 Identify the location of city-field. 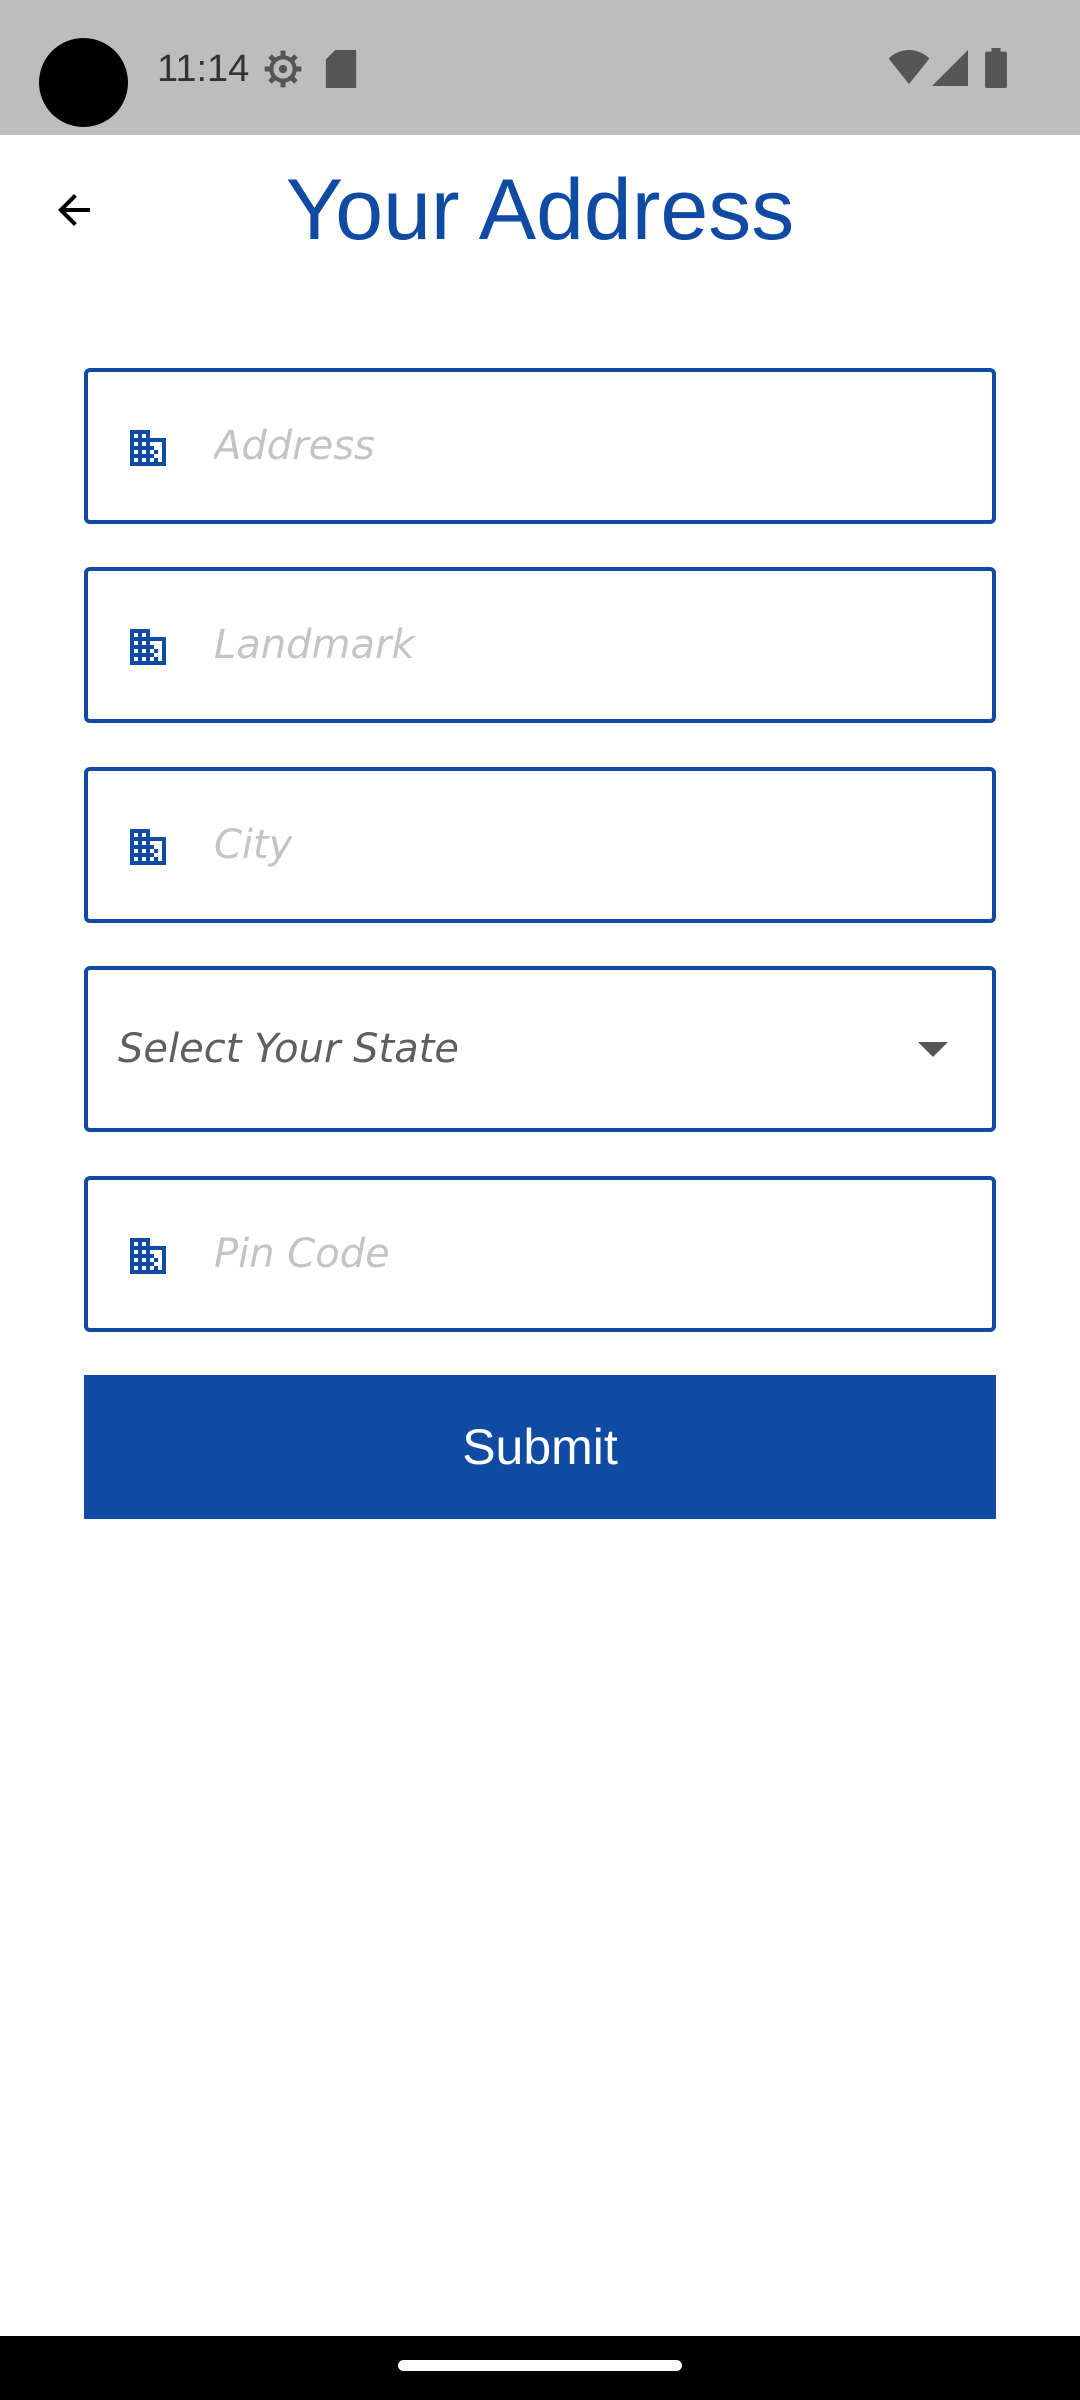
(540, 845).